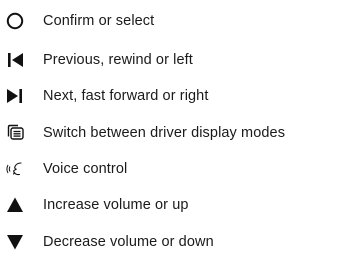  What do you see at coordinates (99, 21) in the screenshot?
I see `legend-label-confirm: Confirm or select` at bounding box center [99, 21].